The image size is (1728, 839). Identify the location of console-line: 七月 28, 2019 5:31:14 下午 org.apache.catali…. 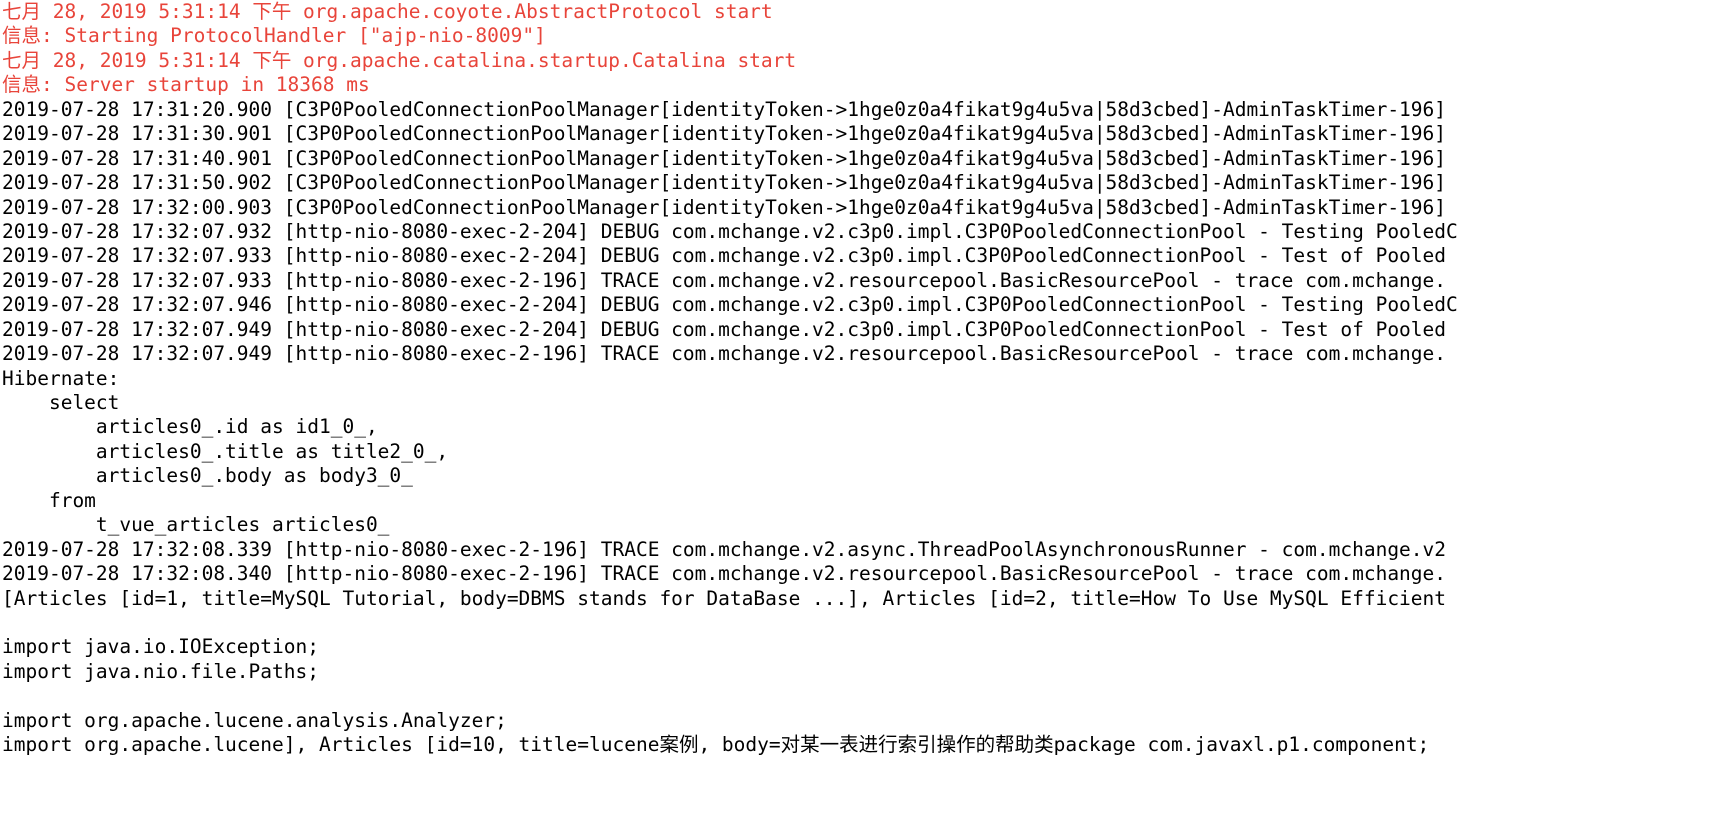
(399, 60).